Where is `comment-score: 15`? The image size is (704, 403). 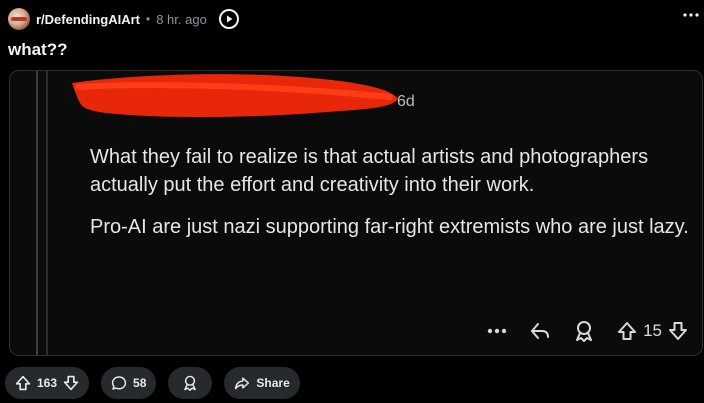 comment-score: 15 is located at coordinates (652, 330).